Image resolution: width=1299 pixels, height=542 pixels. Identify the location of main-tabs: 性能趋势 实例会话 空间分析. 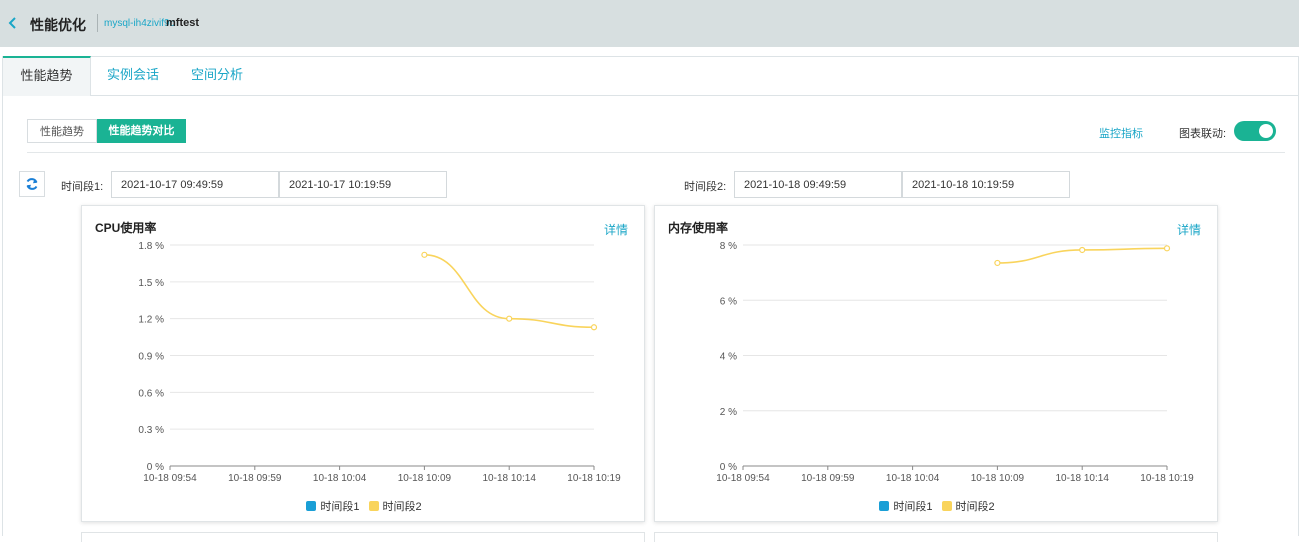
(650, 76).